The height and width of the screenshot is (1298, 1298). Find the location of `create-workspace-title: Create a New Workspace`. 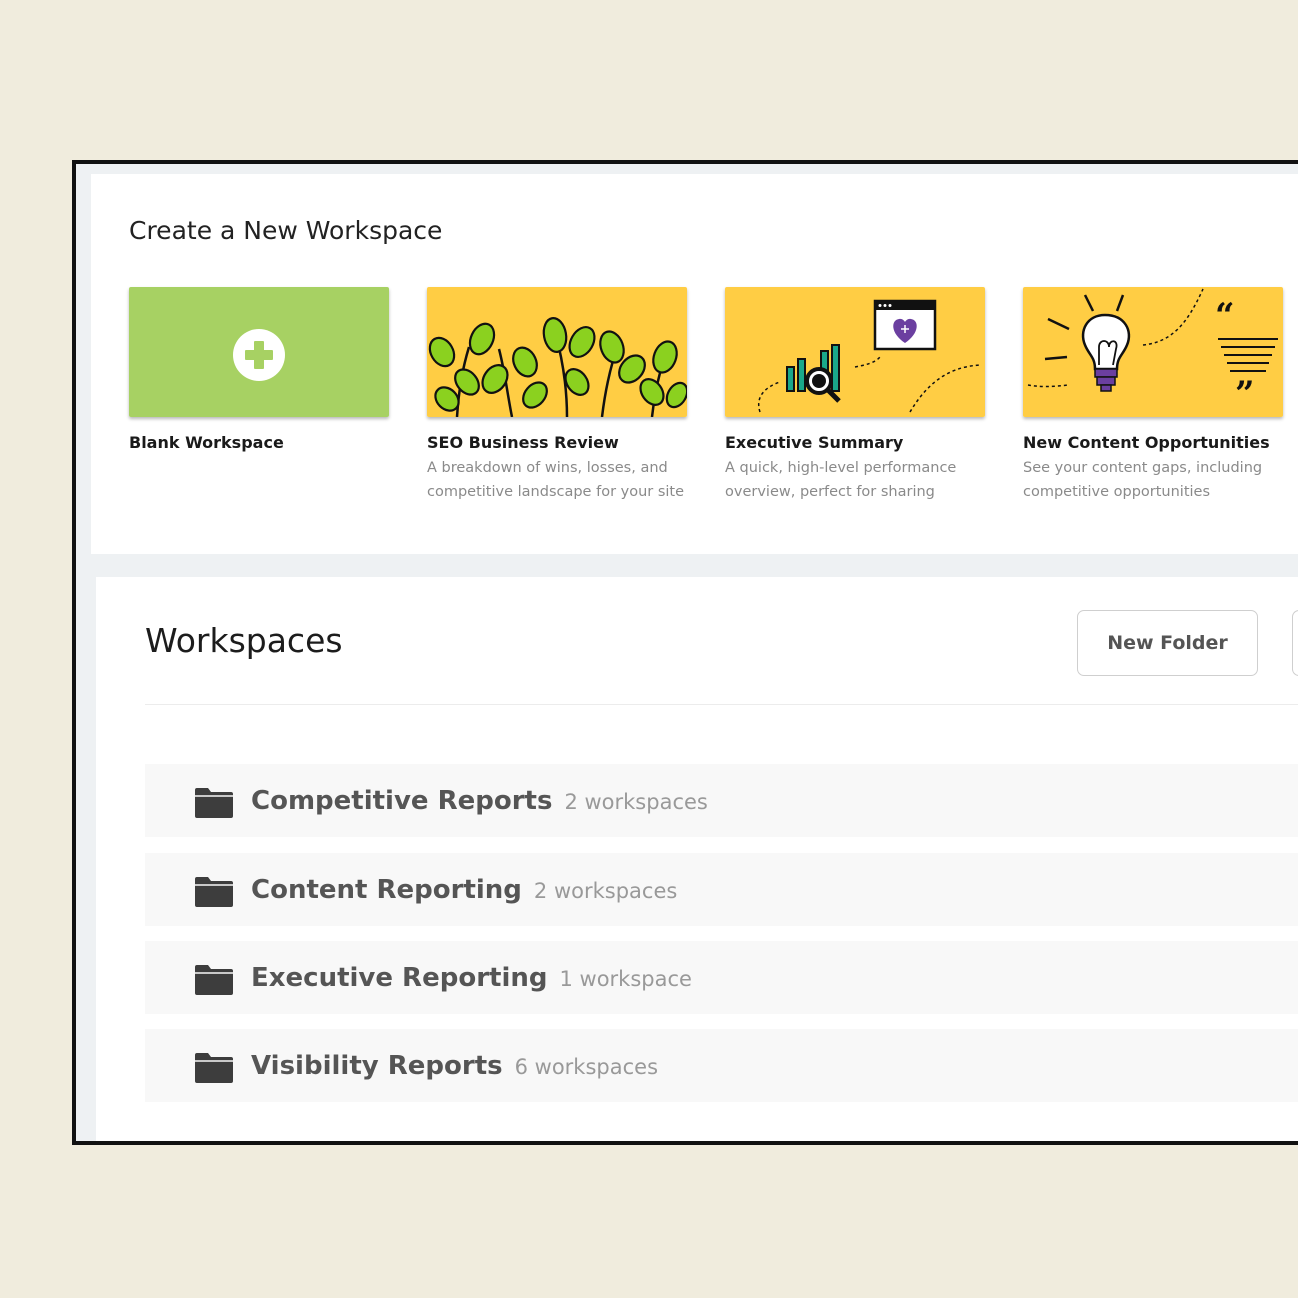

create-workspace-title: Create a New Workspace is located at coordinates (286, 230).